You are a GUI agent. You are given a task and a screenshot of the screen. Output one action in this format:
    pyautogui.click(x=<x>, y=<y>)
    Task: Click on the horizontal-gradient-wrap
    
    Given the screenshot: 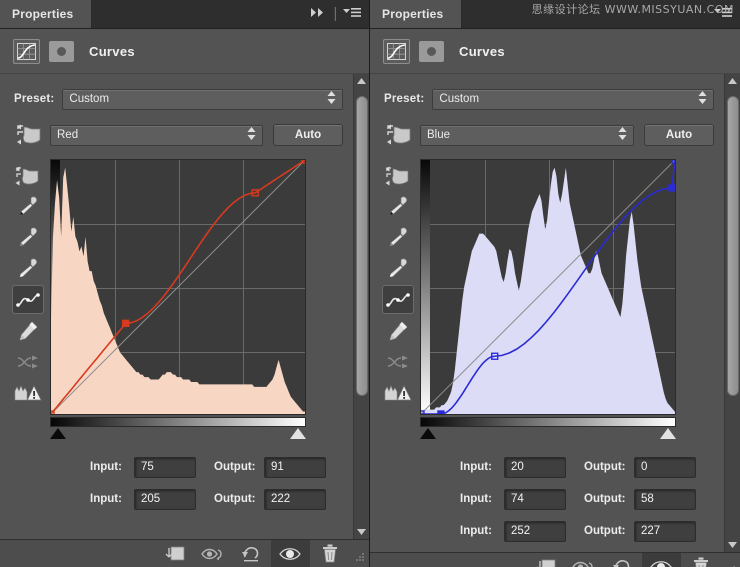 What is the action you would take?
    pyautogui.click(x=548, y=422)
    